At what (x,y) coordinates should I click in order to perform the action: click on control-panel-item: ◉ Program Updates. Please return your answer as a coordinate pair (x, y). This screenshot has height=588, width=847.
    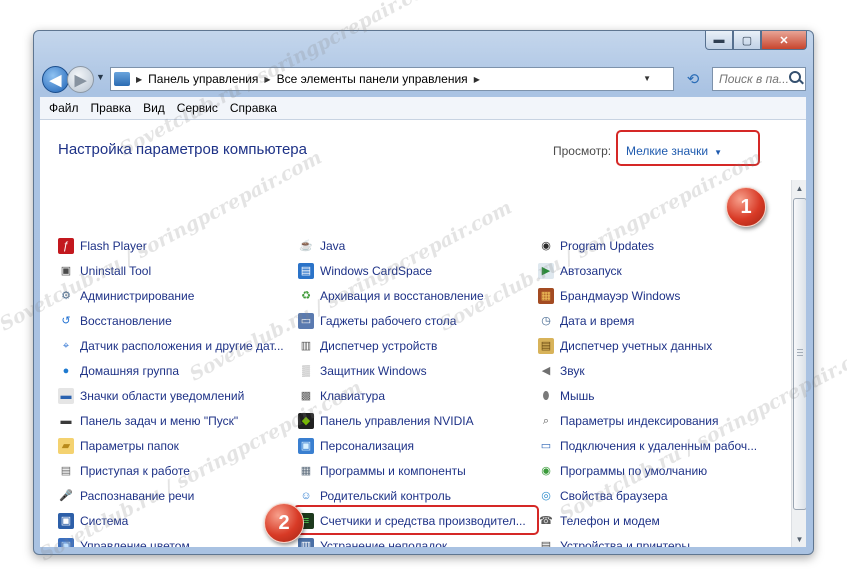
    Looking at the image, I should click on (596, 246).